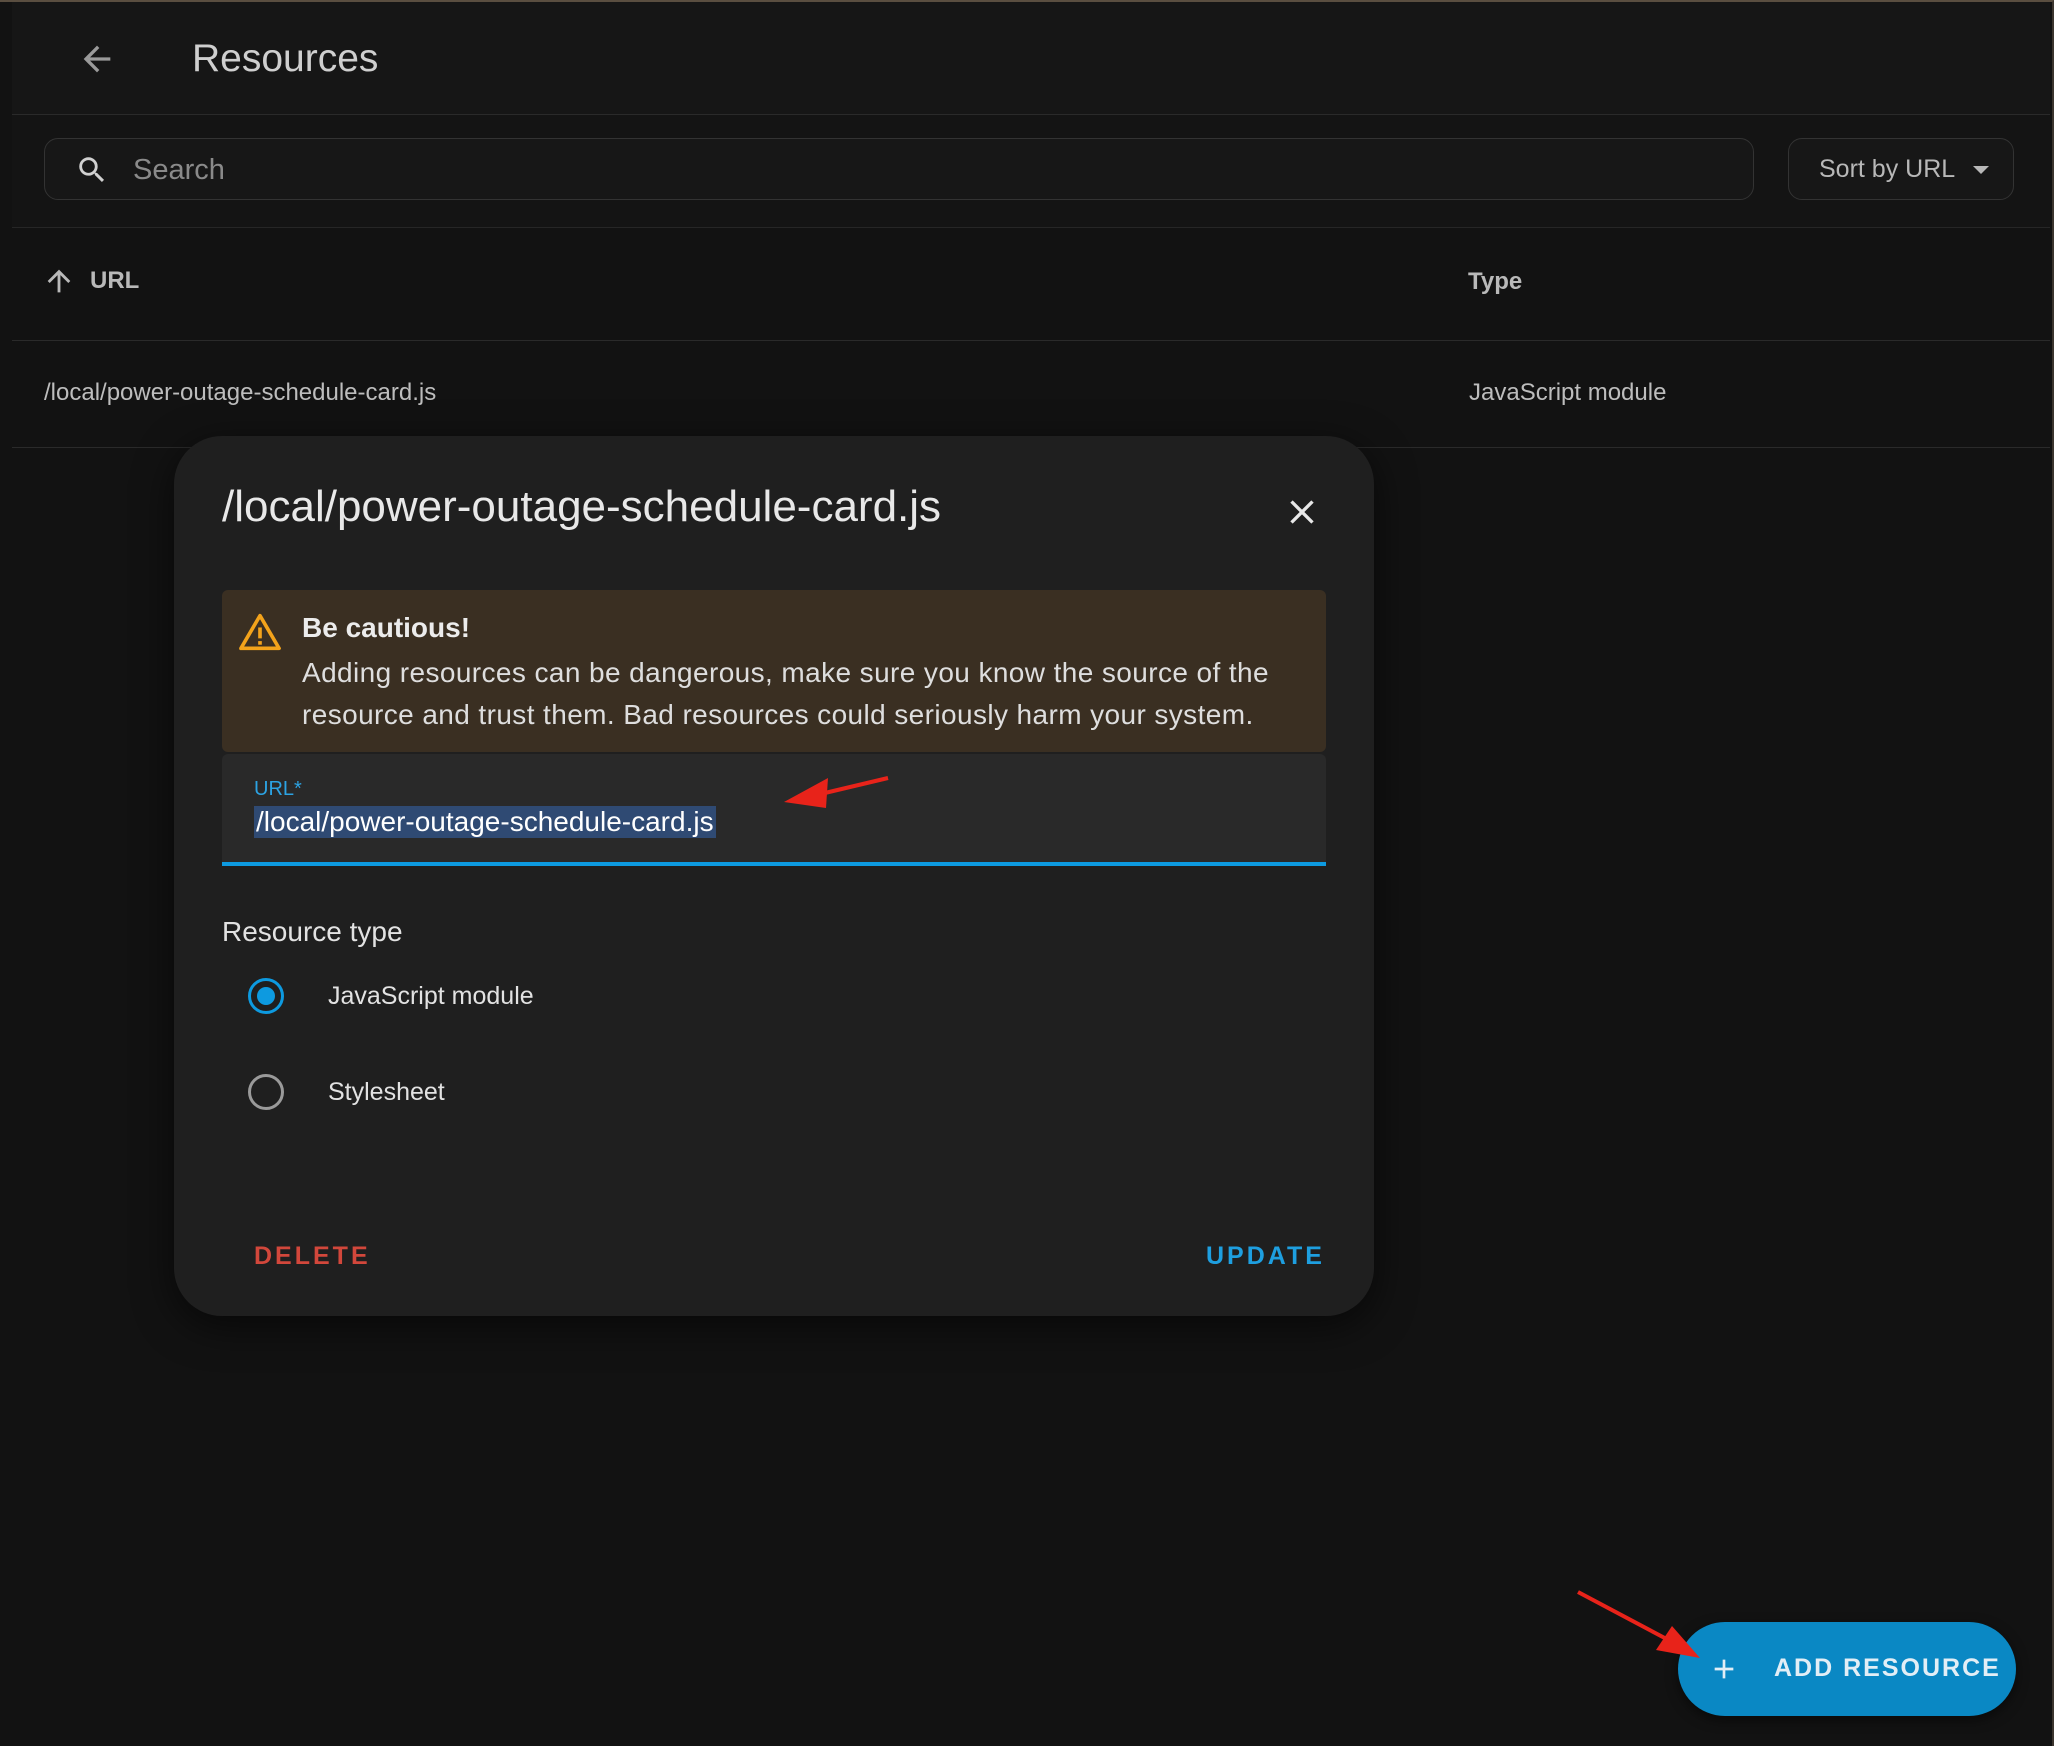 The height and width of the screenshot is (1746, 2054). Describe the element at coordinates (92, 170) in the screenshot. I see `search-icon` at that location.